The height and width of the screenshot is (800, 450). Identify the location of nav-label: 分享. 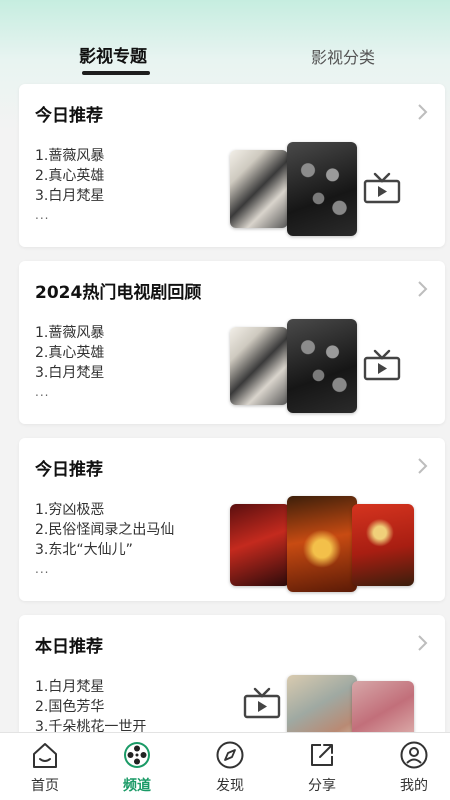
(322, 786).